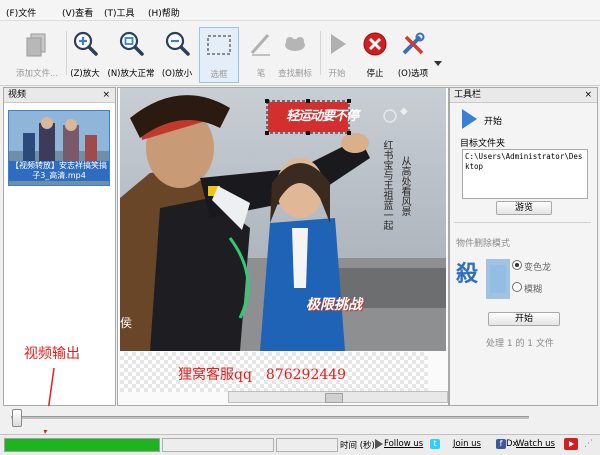 The image size is (600, 455). Describe the element at coordinates (295, 44) in the screenshot. I see `find-remove-icon` at that location.